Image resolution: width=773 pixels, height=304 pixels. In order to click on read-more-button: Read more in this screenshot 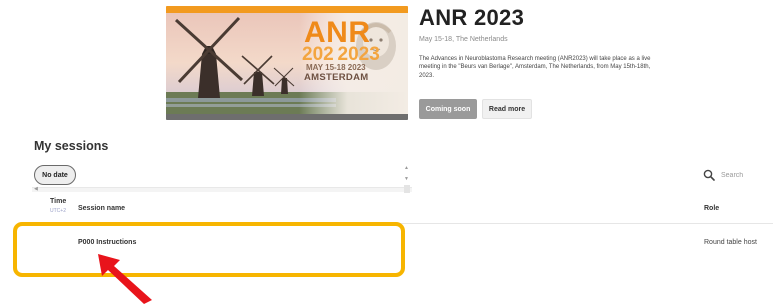, I will do `click(507, 109)`.